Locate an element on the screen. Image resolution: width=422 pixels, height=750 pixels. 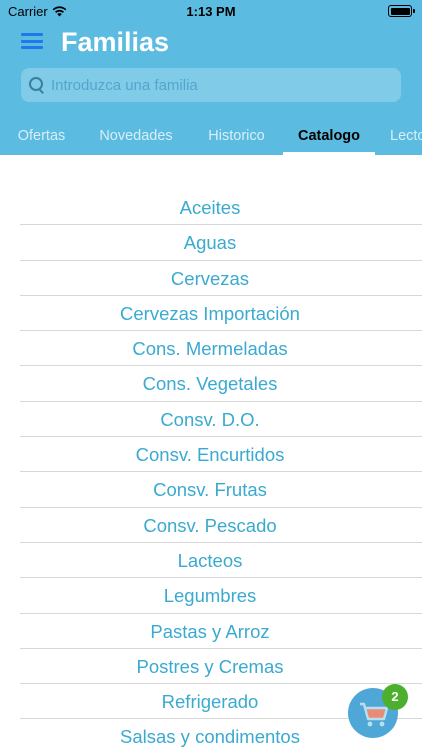
family-list-item: Consv. Pescado is located at coordinates (221, 525).